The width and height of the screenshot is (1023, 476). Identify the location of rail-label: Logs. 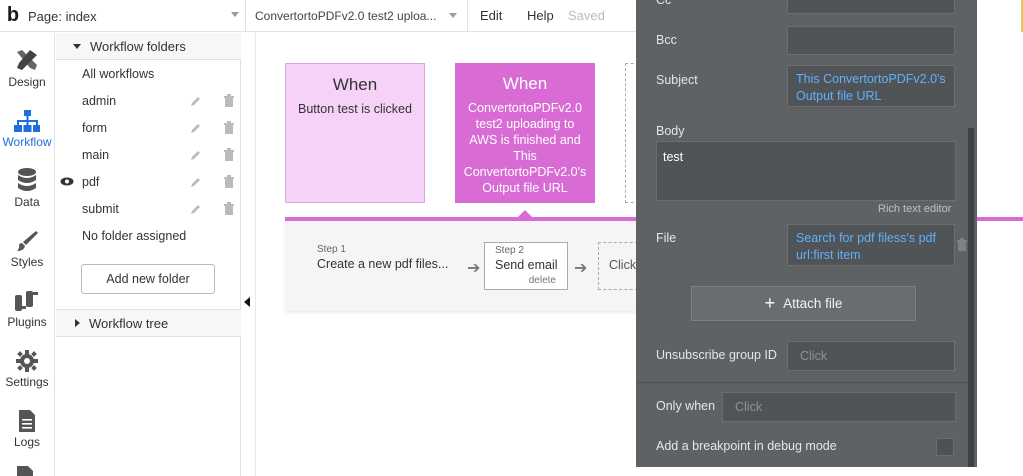
(27, 442).